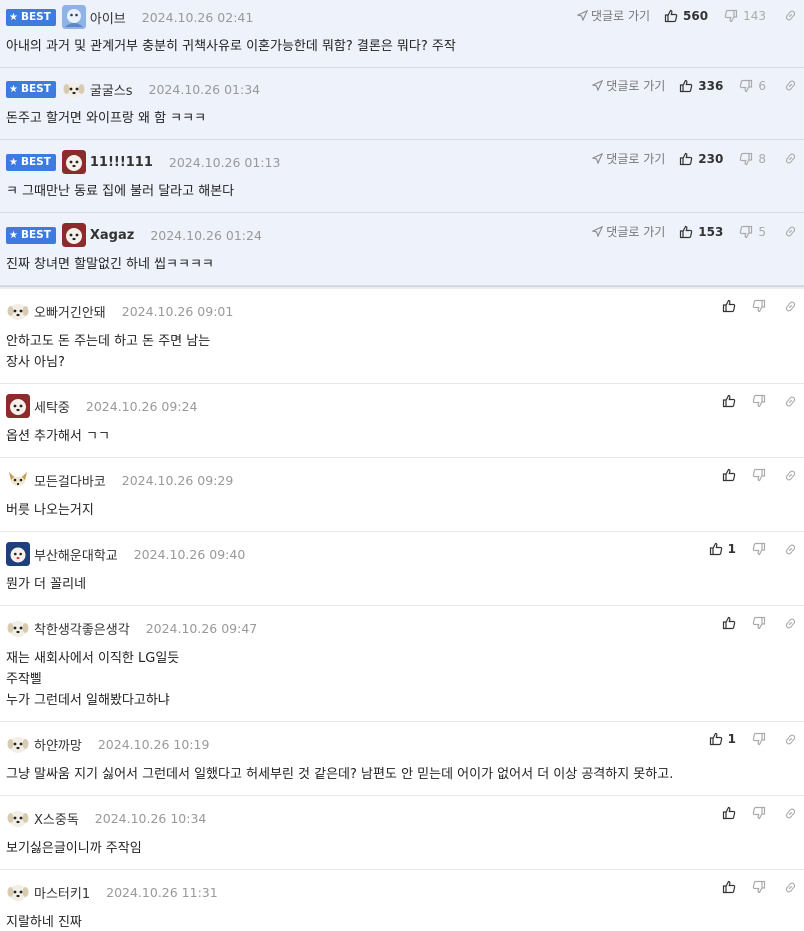 Image resolution: width=804 pixels, height=931 pixels. What do you see at coordinates (108, 17) in the screenshot?
I see `comment-author: 아이브` at bounding box center [108, 17].